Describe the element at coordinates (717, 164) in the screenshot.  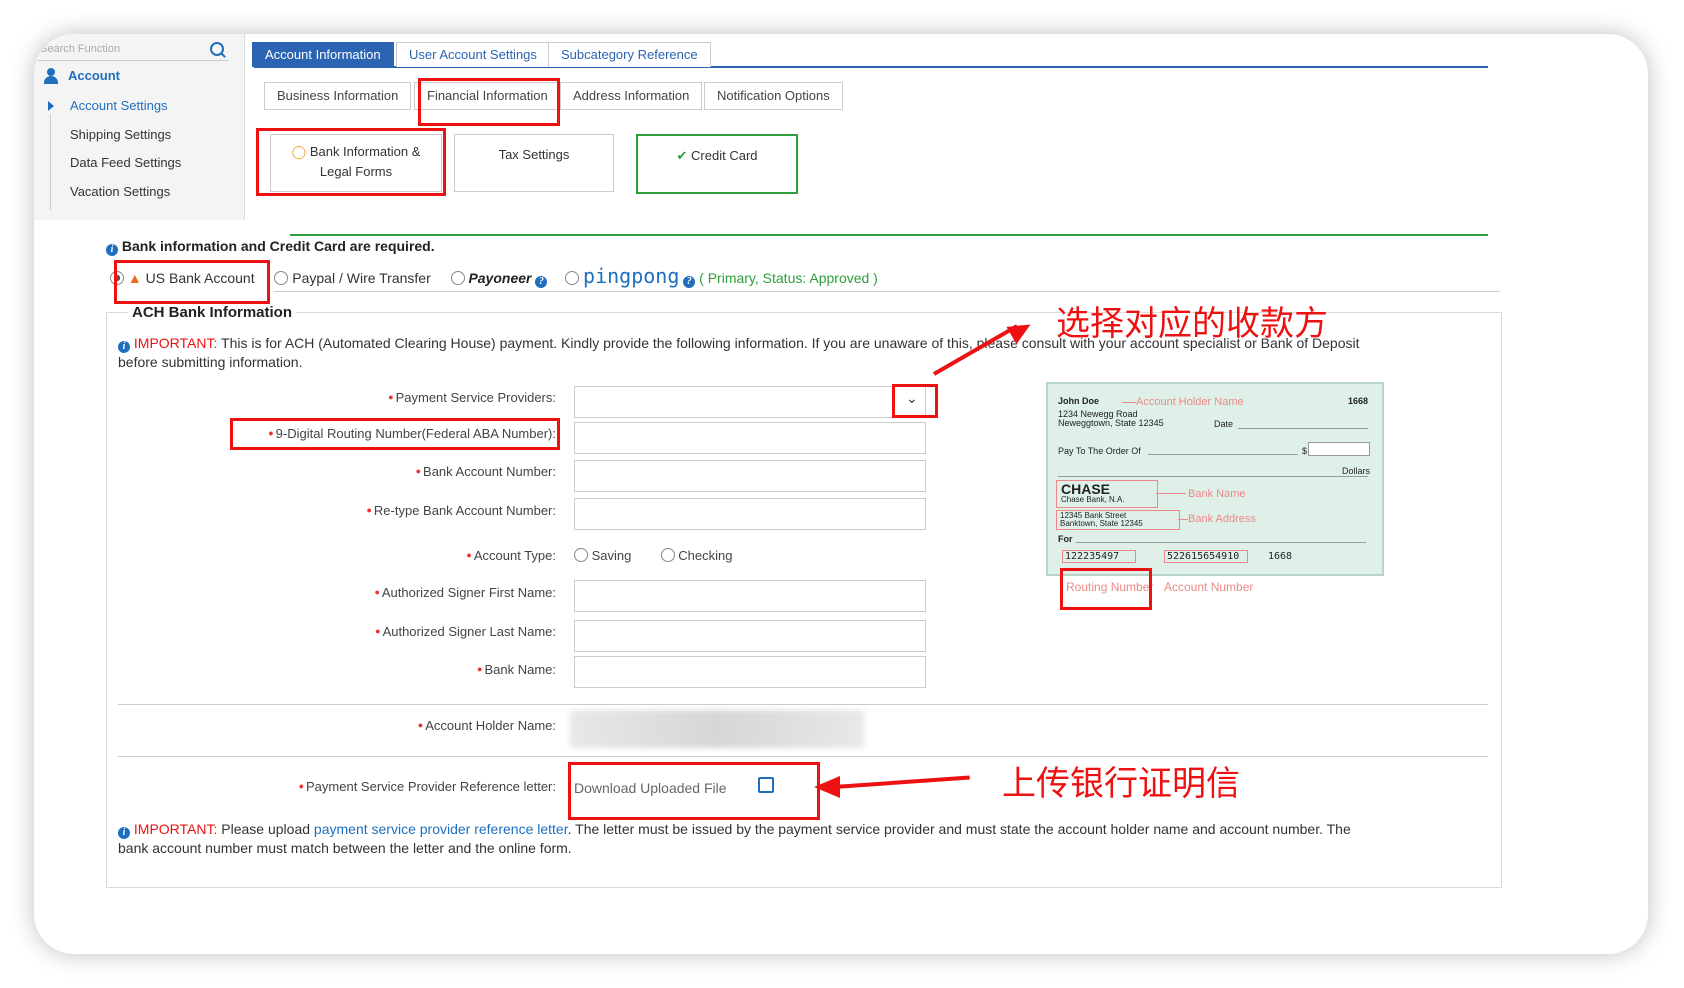
I see `card-credit-card: ✔ Credit Card` at that location.